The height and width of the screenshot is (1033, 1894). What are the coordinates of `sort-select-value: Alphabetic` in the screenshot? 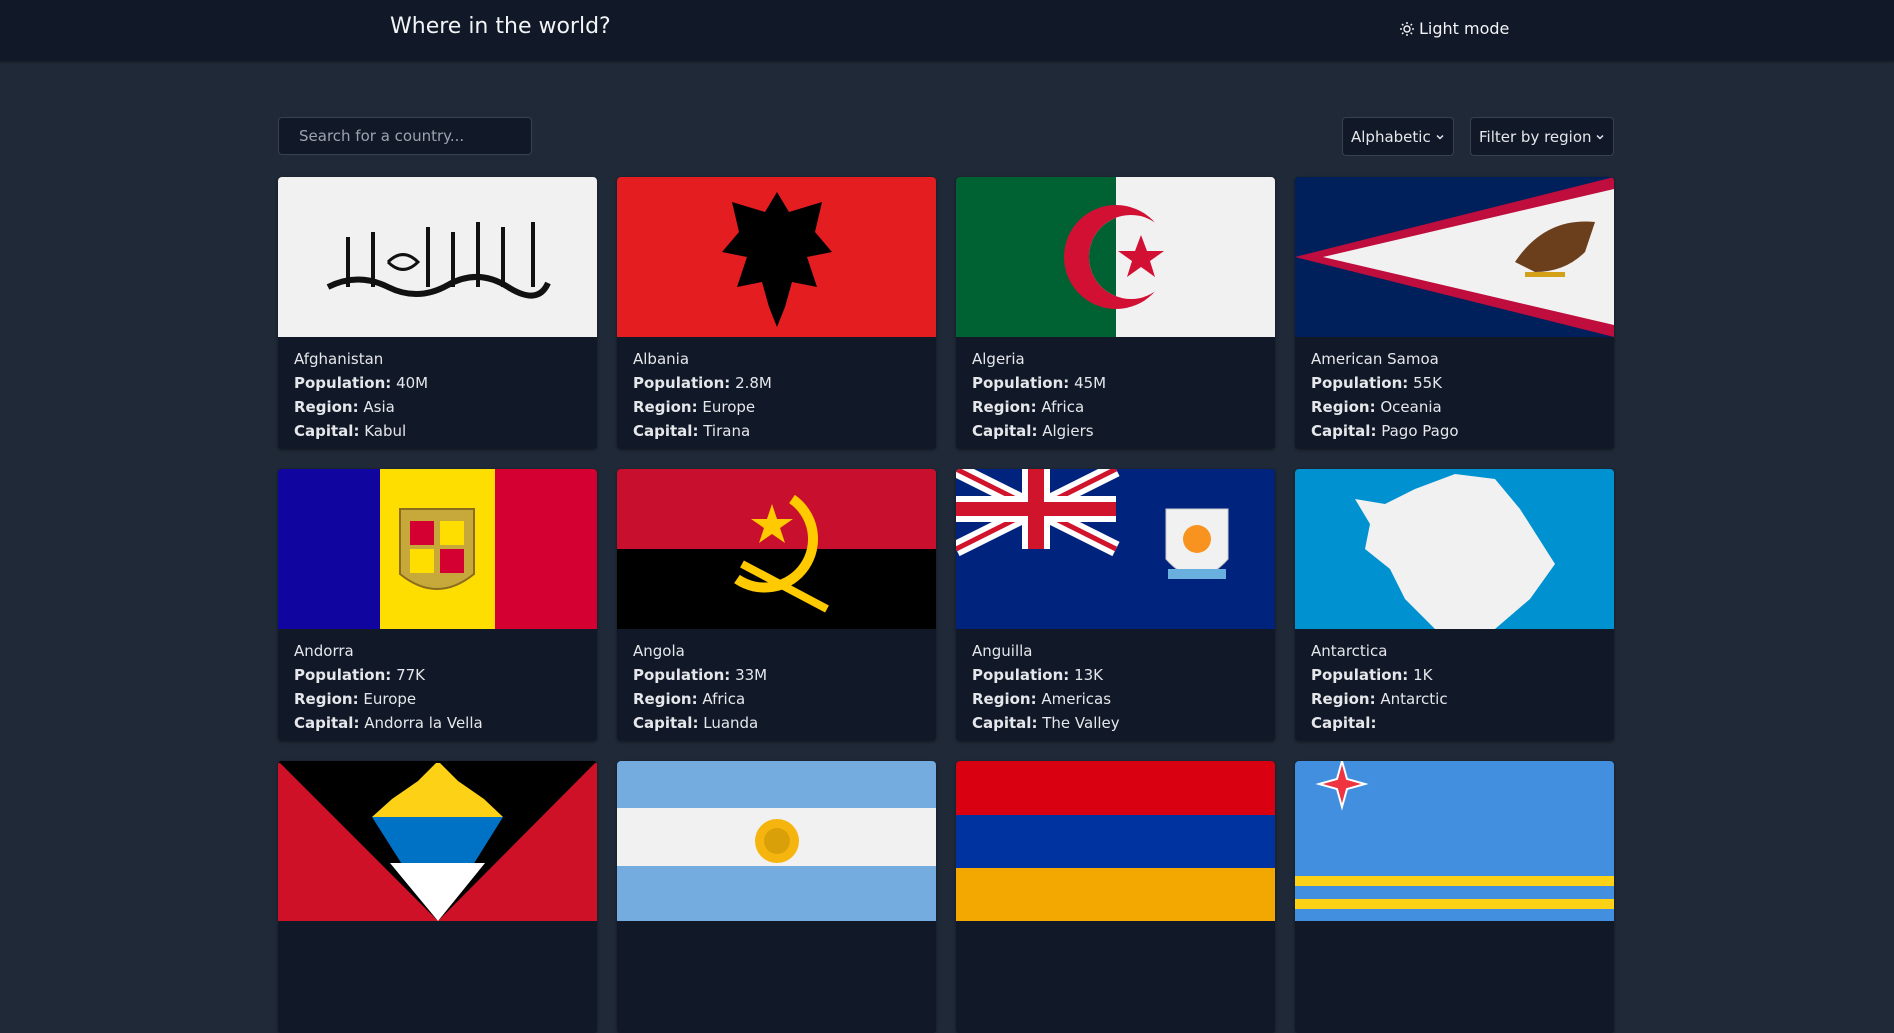 It's located at (1391, 136).